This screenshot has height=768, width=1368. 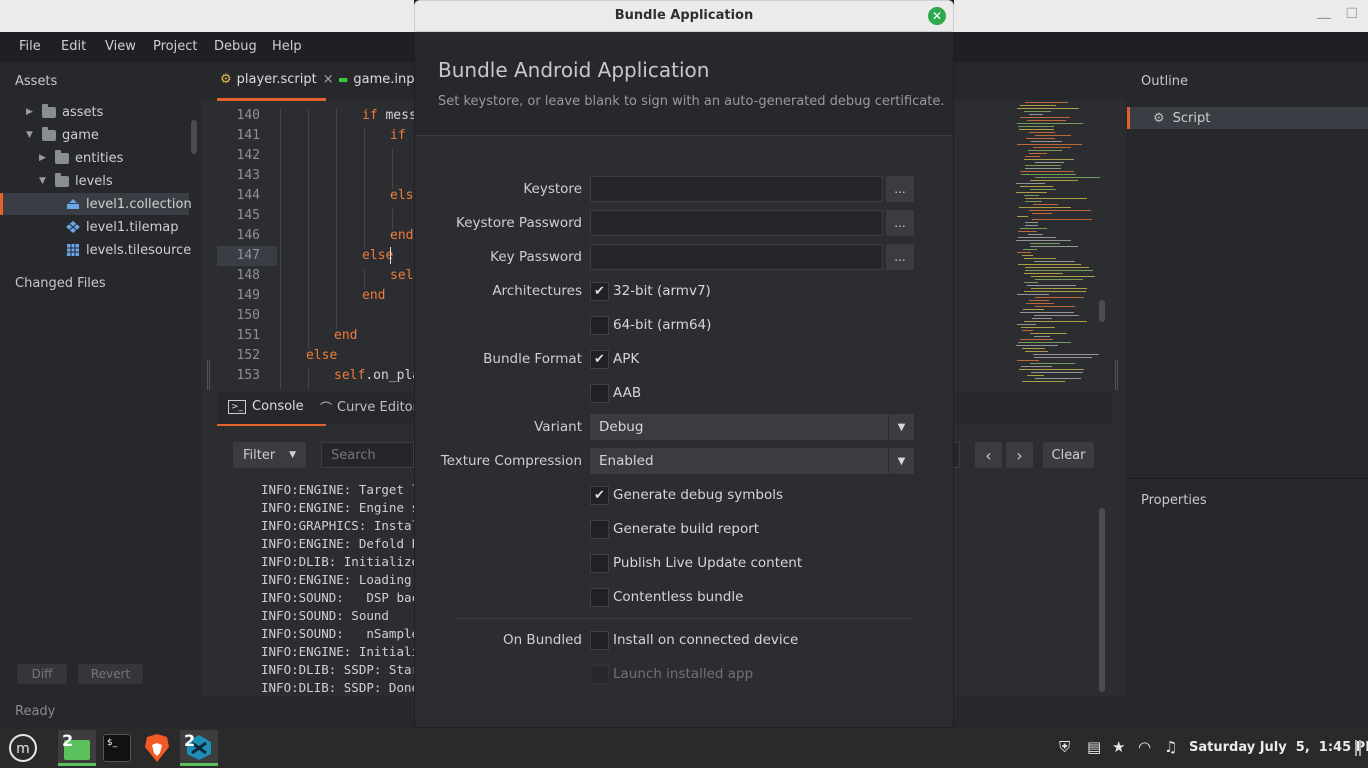 I want to click on tab-console: >_ Console, so click(x=266, y=406).